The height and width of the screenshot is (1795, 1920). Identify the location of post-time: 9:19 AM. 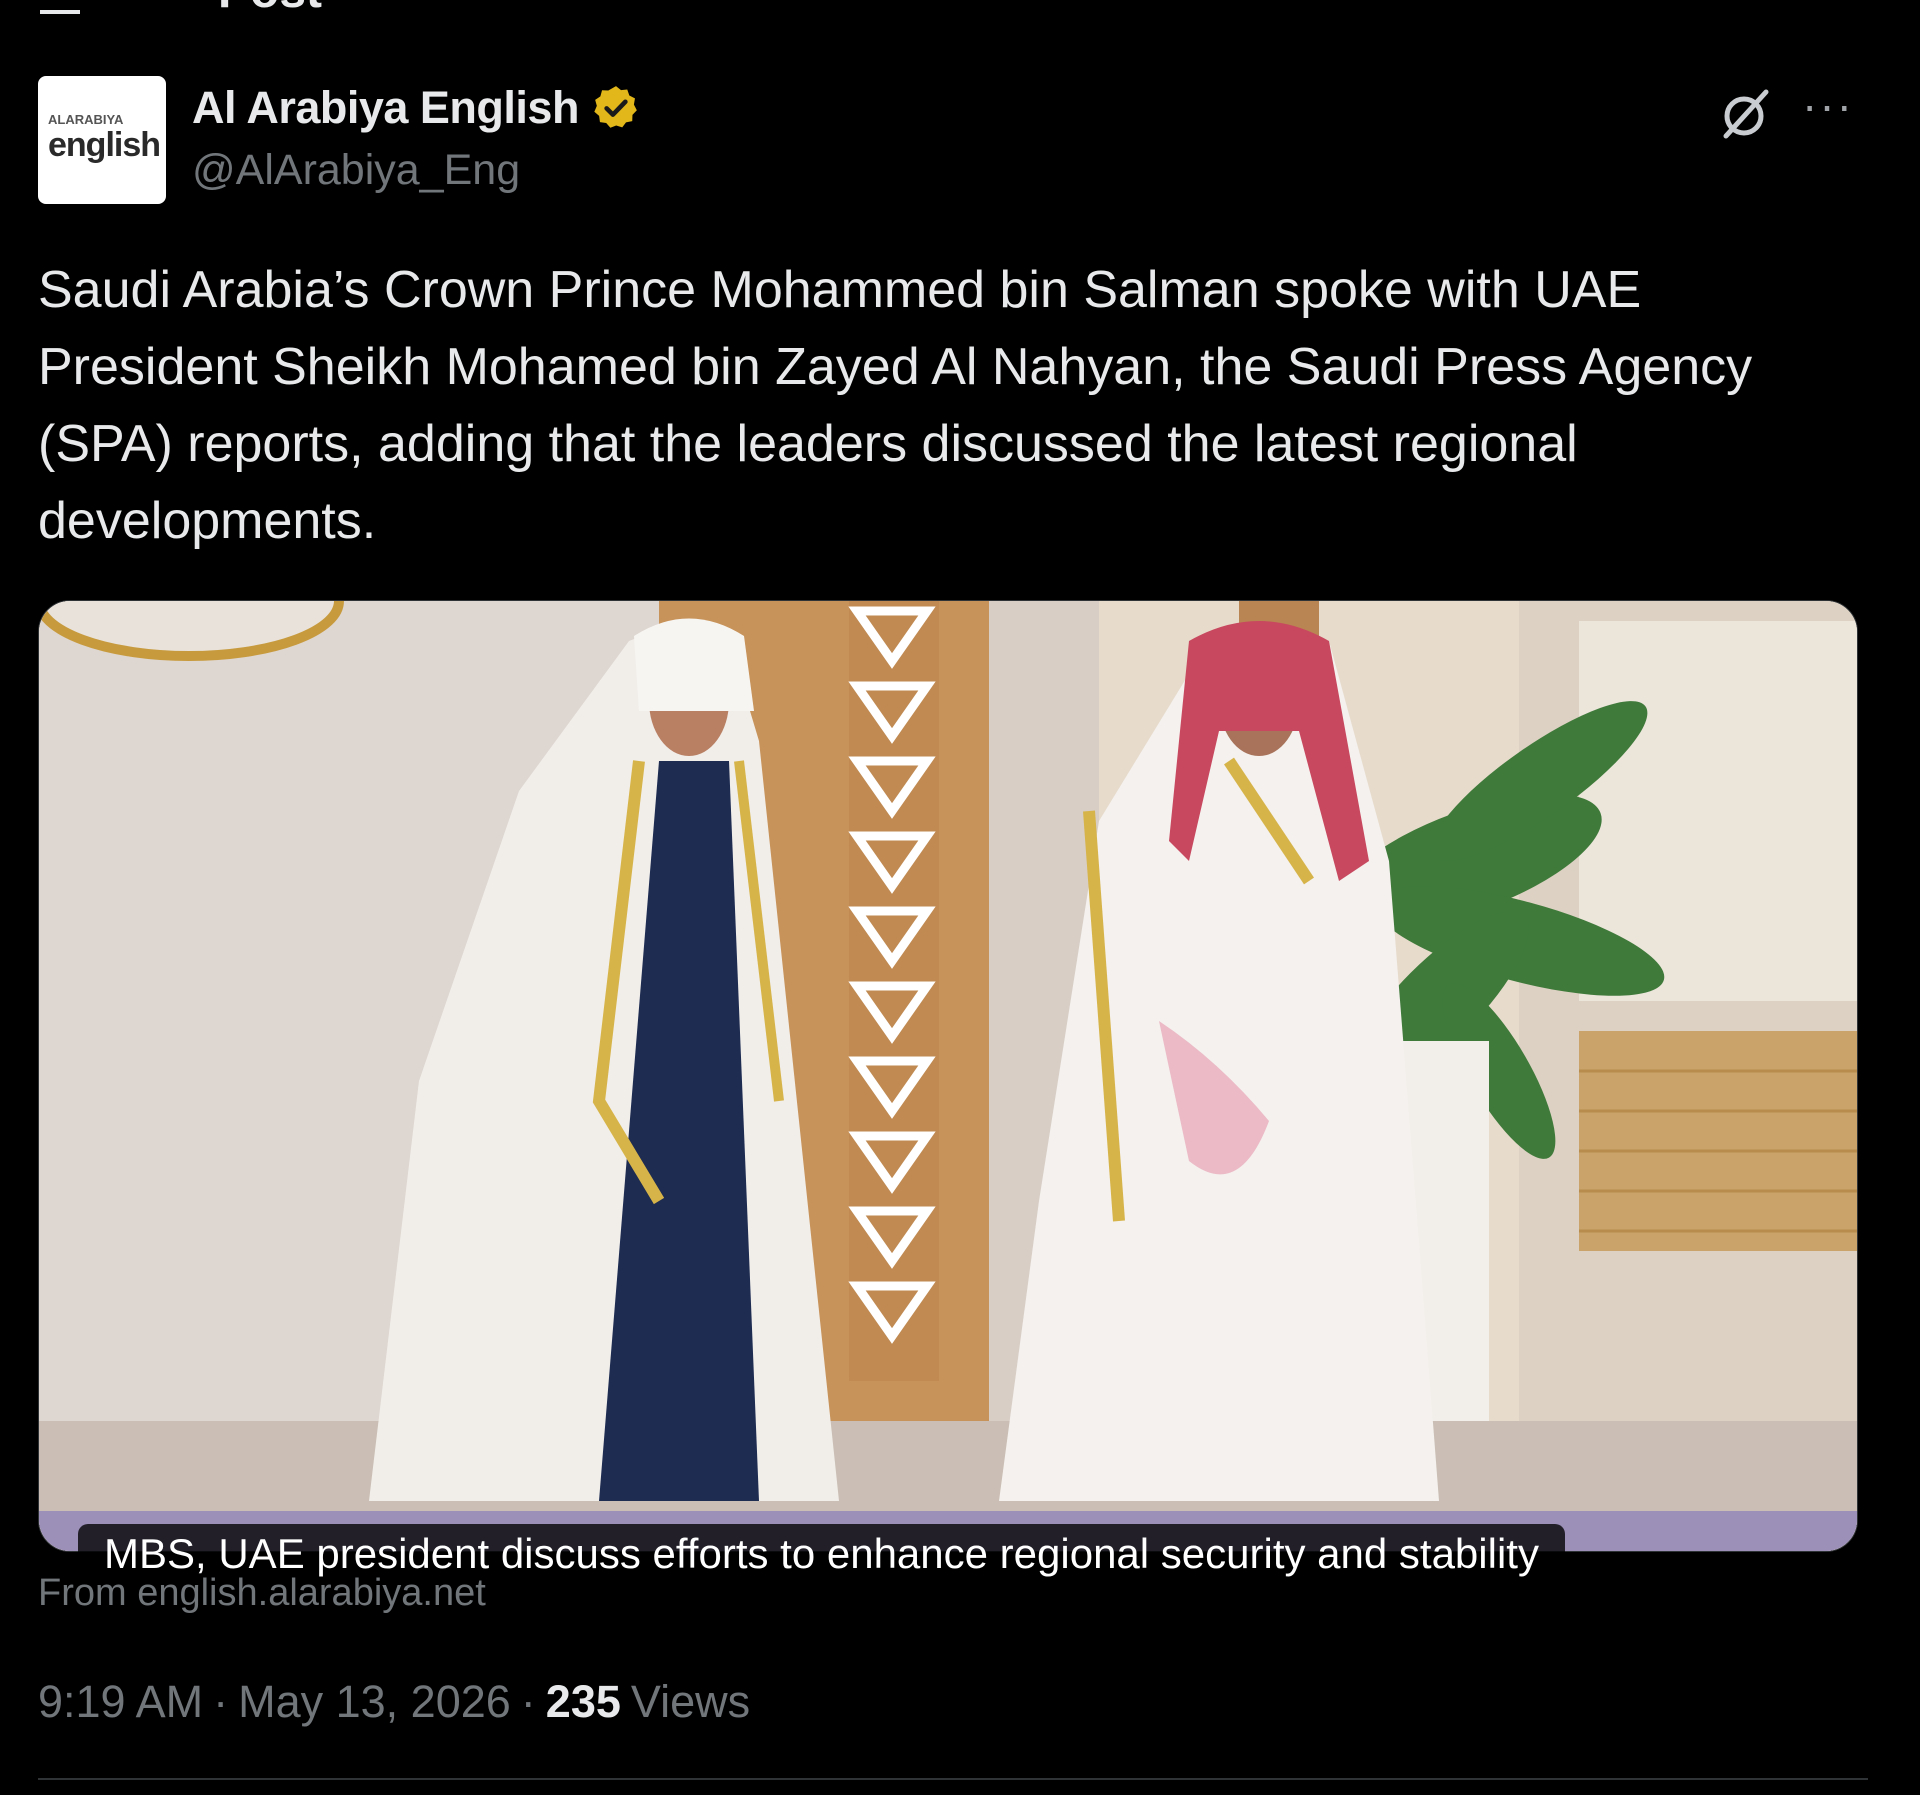
(120, 1702).